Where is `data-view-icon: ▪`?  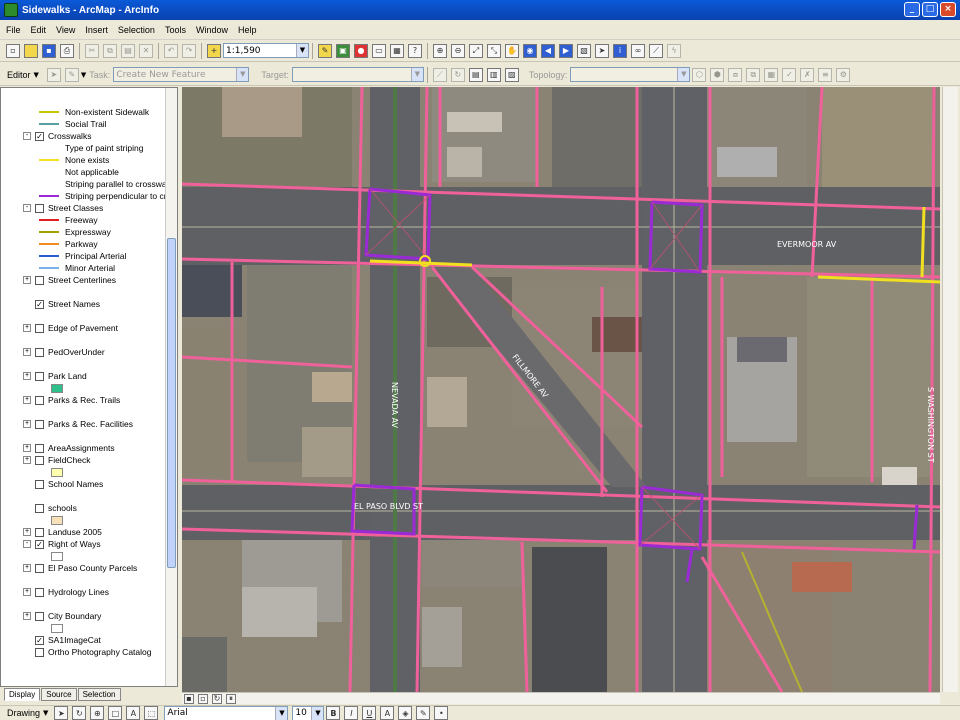
data-view-icon: ▪ is located at coordinates (189, 698).